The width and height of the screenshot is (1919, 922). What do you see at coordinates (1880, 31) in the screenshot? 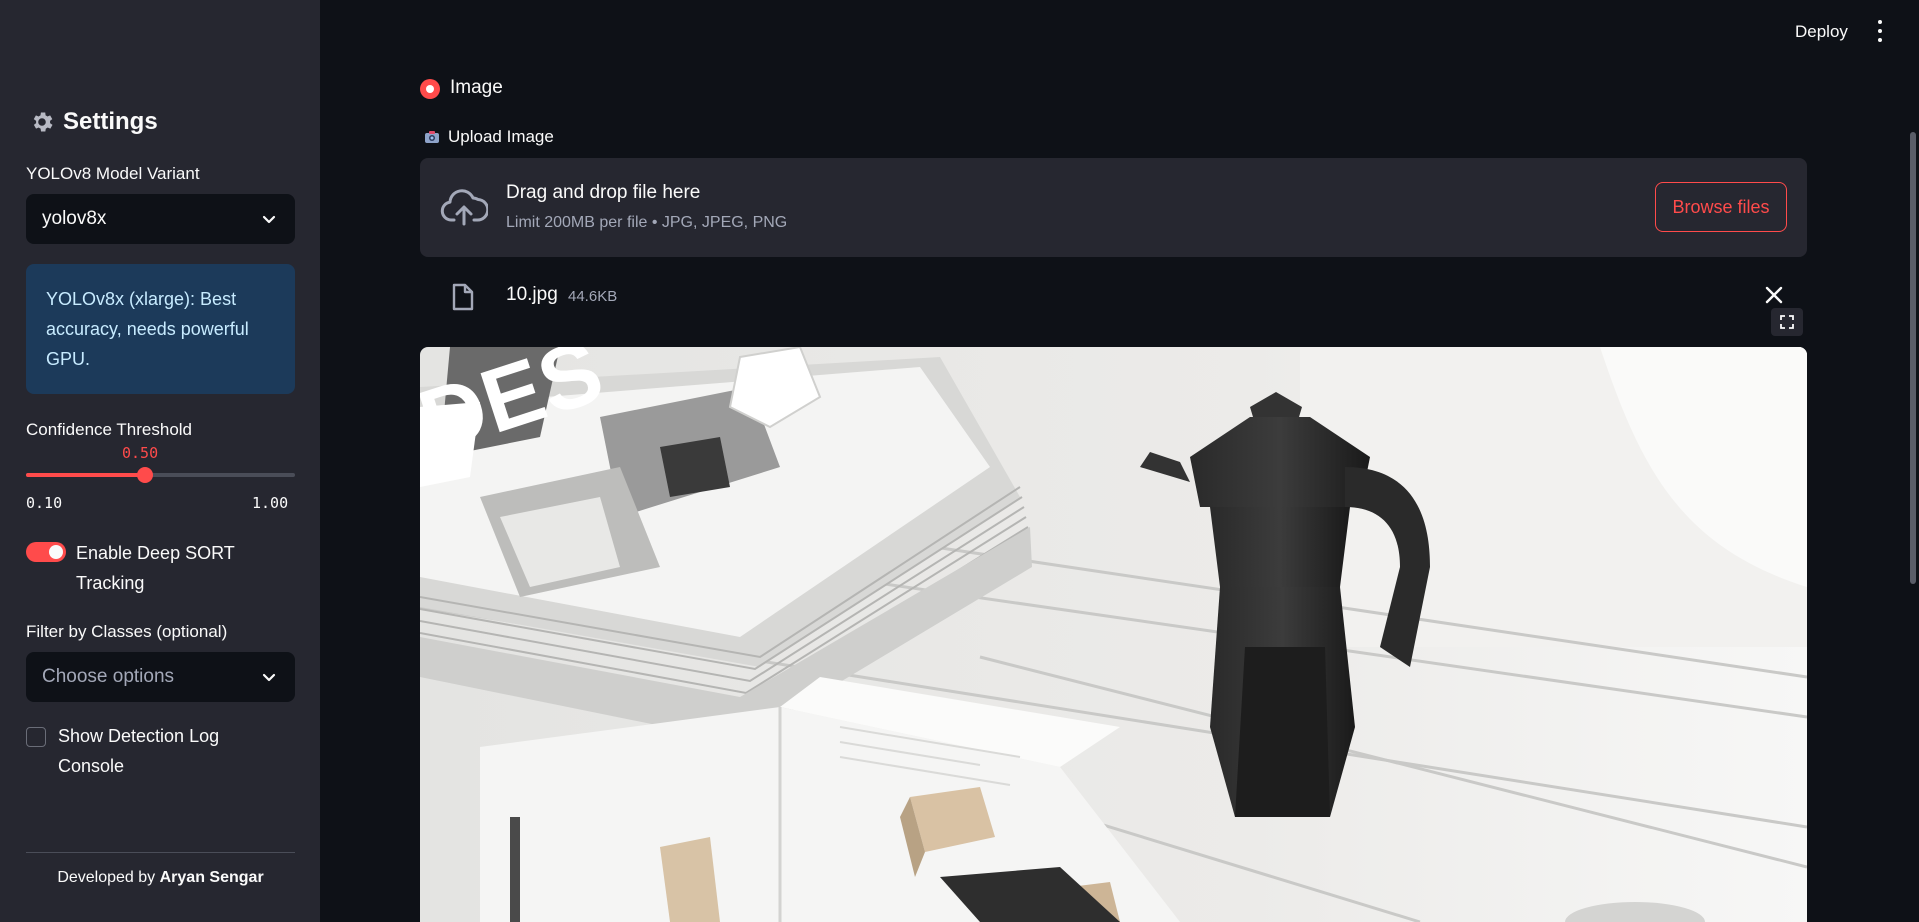
I see `kebab-menu-icon` at bounding box center [1880, 31].